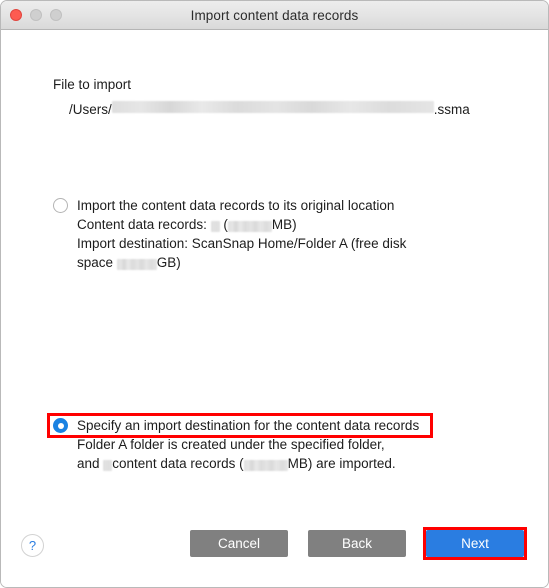 Image resolution: width=549 pixels, height=588 pixels. Describe the element at coordinates (108, 465) in the screenshot. I see `records-imported-count-redacted` at that location.